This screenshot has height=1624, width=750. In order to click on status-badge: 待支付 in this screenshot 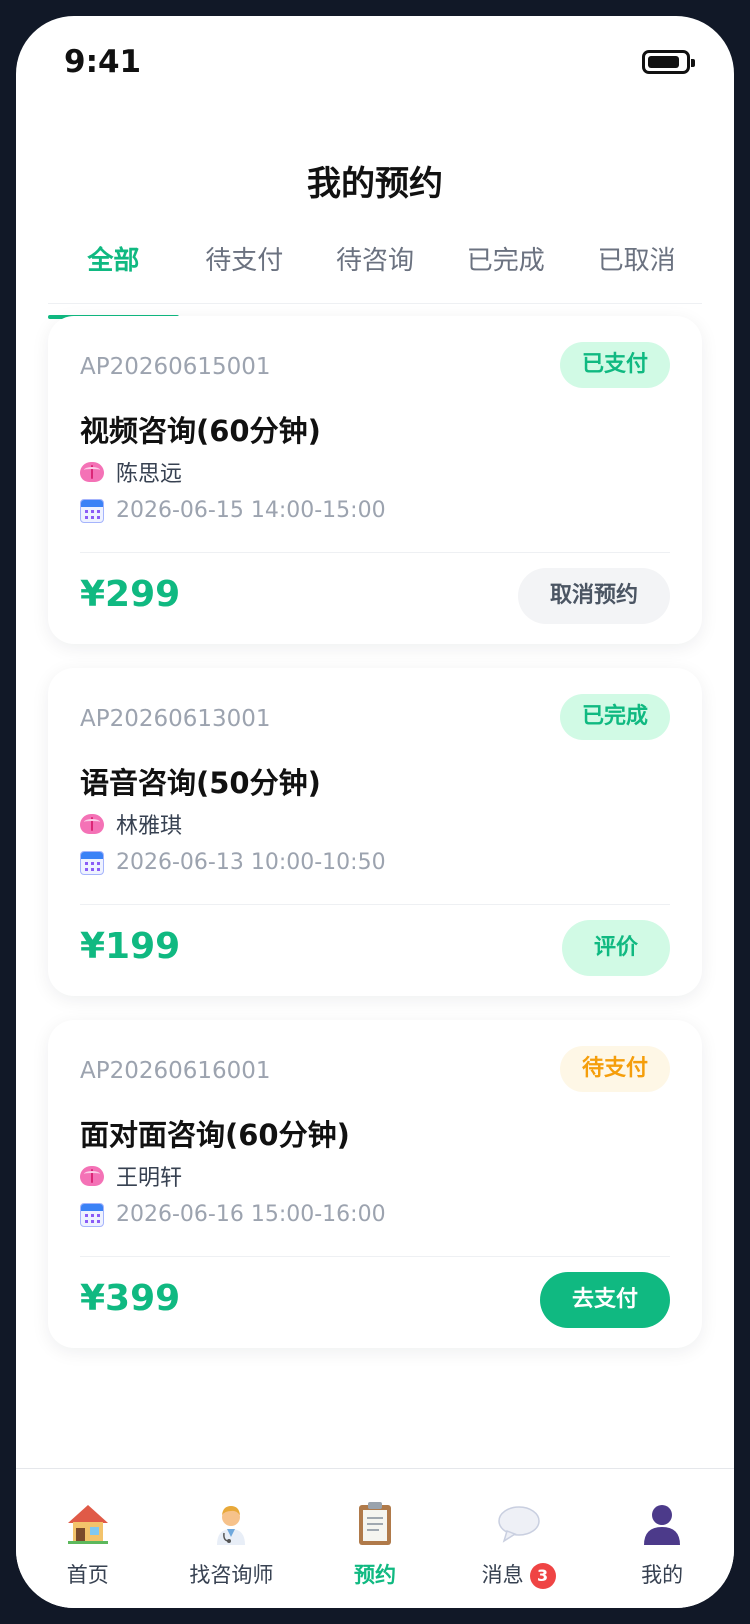, I will do `click(614, 1069)`.